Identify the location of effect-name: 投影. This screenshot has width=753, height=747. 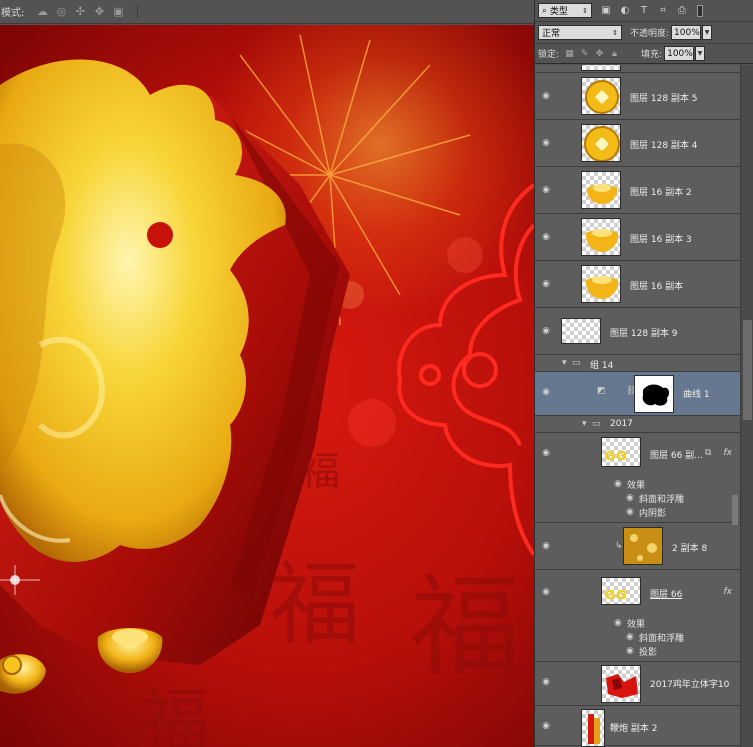
(648, 653).